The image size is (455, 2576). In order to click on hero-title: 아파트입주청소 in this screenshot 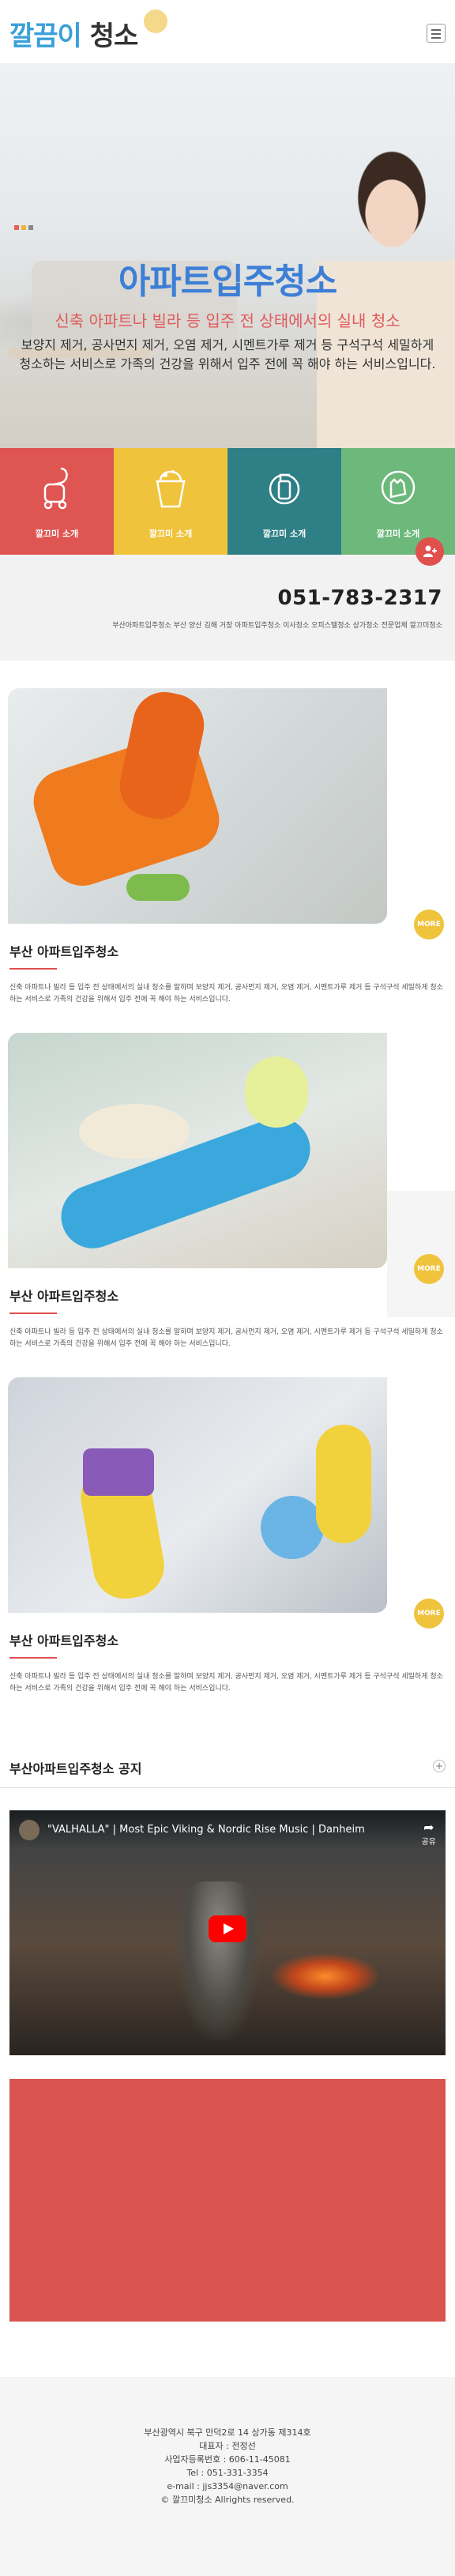, I will do `click(227, 282)`.